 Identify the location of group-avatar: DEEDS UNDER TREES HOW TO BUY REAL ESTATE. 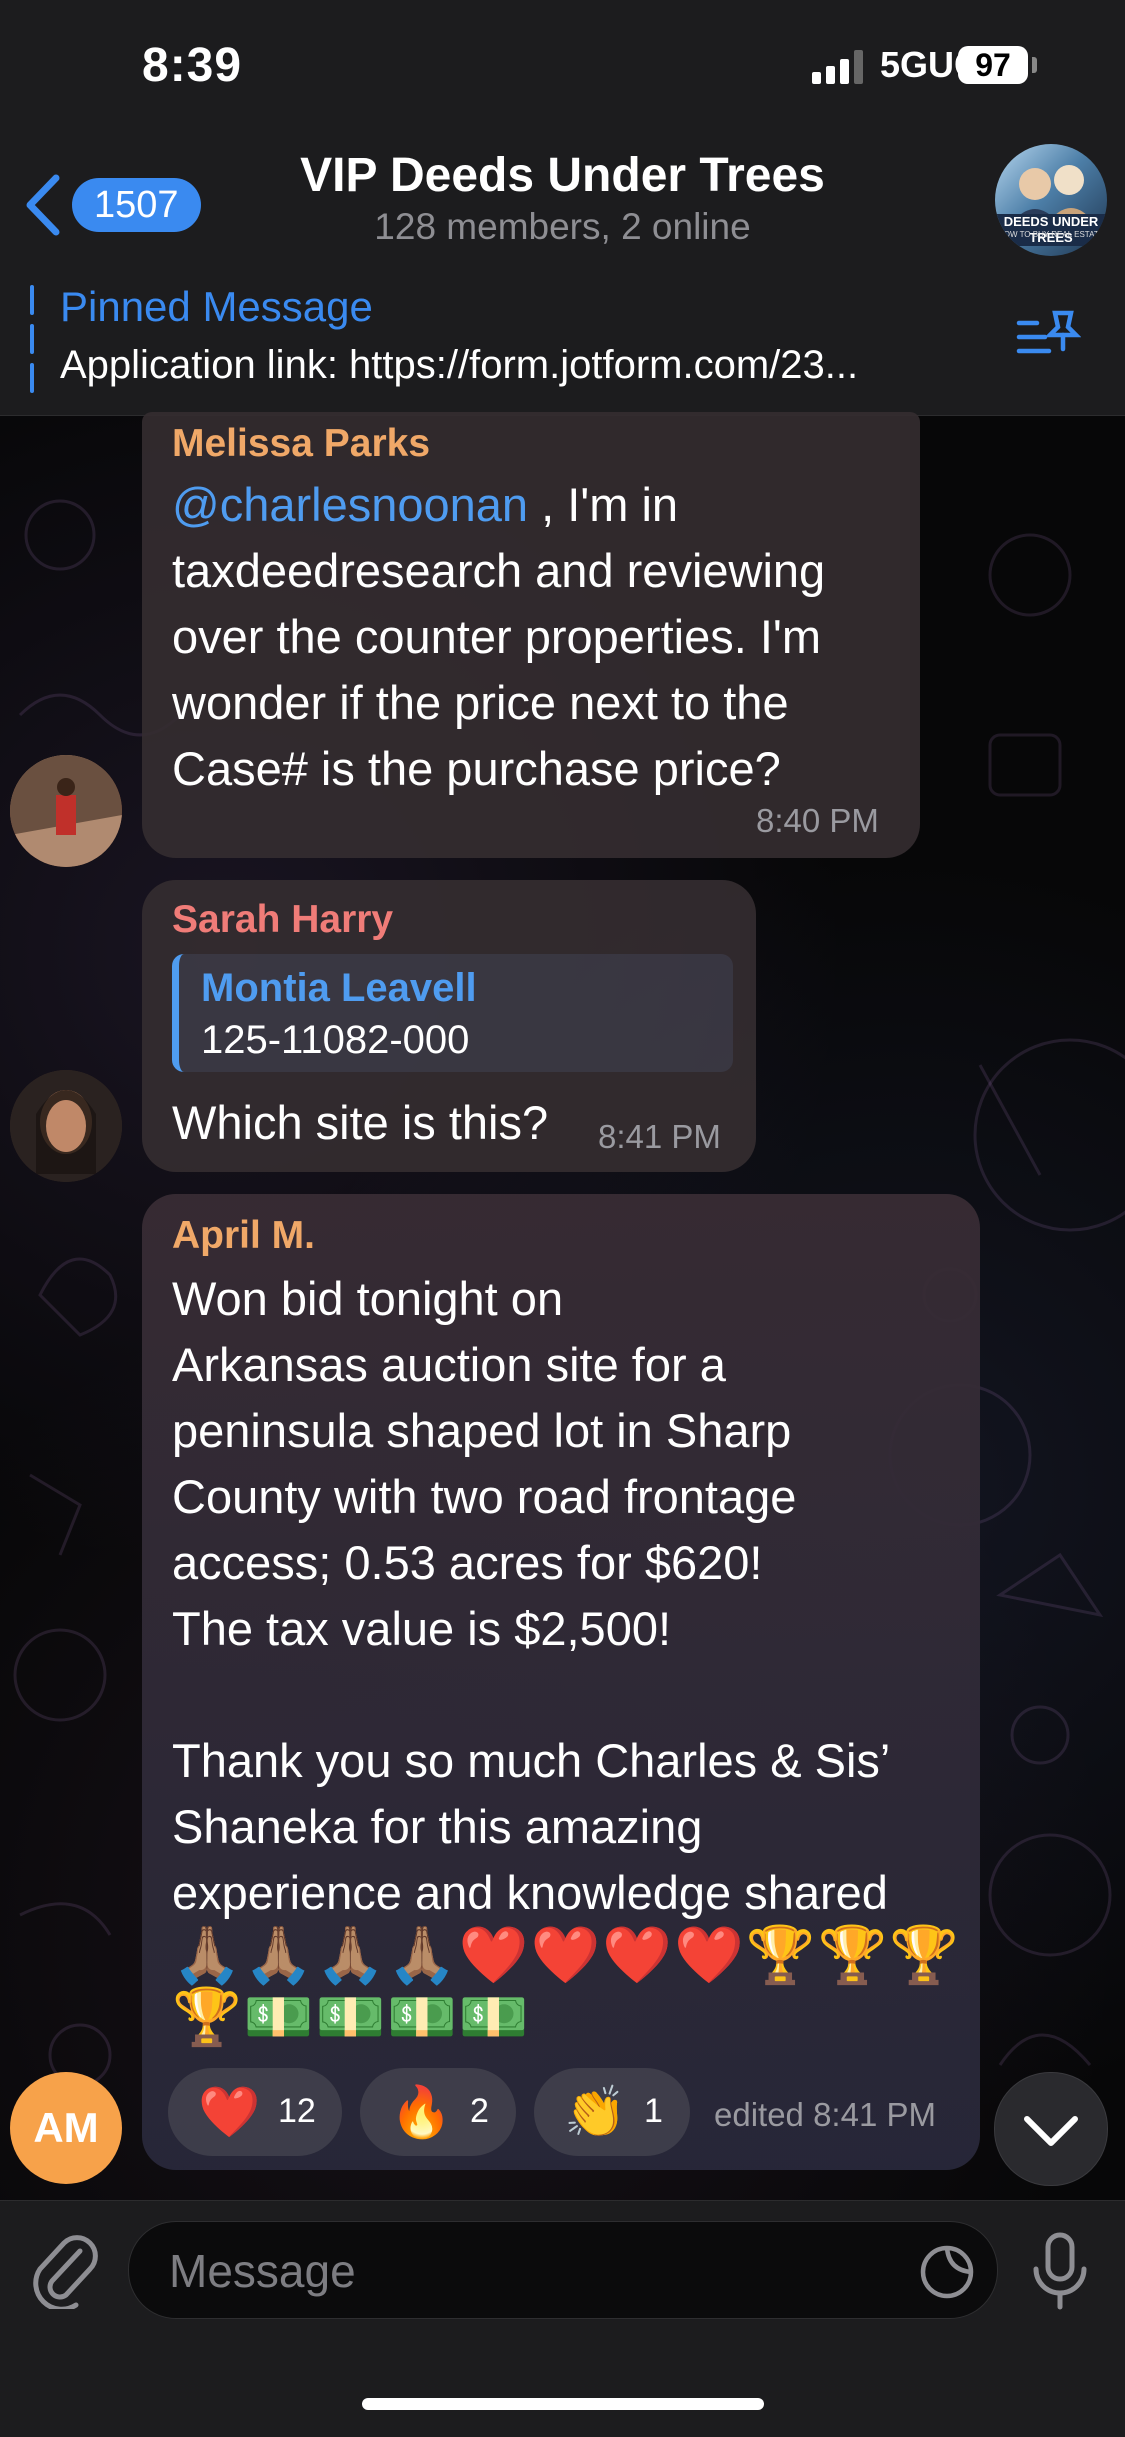
(1051, 200).